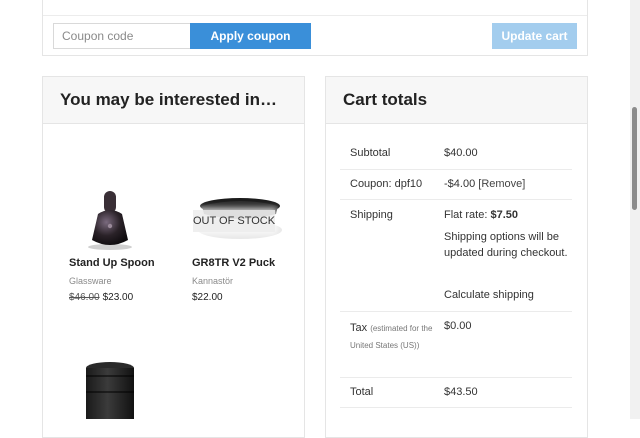  What do you see at coordinates (467, 215) in the screenshot?
I see `flat-rate-label: Flat rate:` at bounding box center [467, 215].